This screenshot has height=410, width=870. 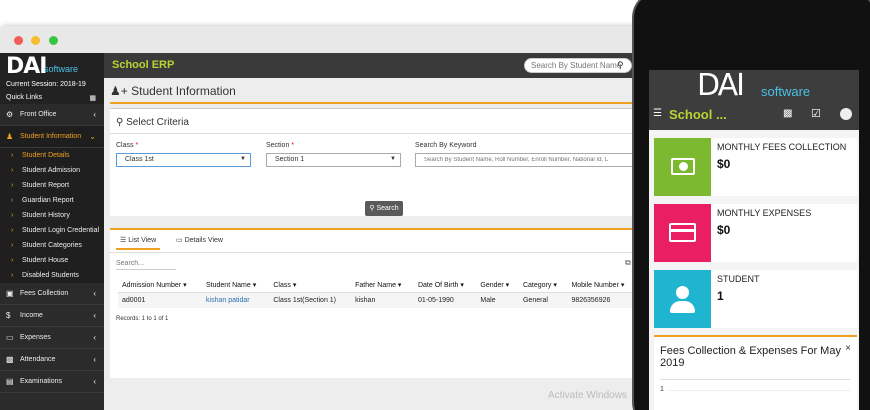 I want to click on records-count: Records: 1 to 1 of 1, so click(x=142, y=319).